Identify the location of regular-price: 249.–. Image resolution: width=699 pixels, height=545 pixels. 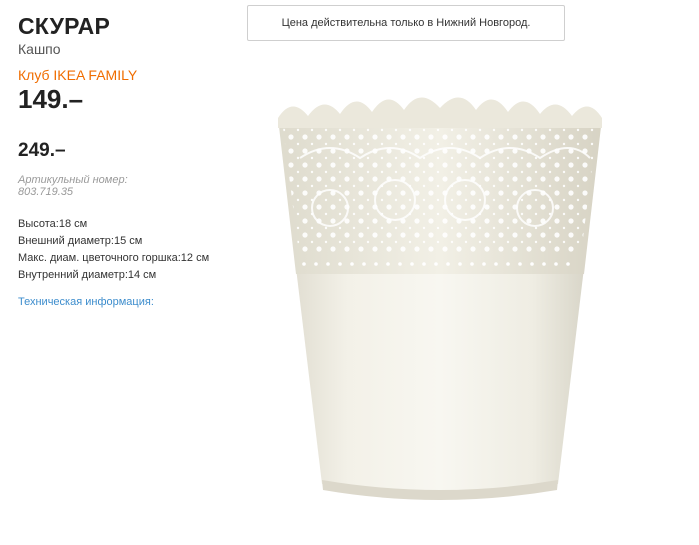
(42, 150).